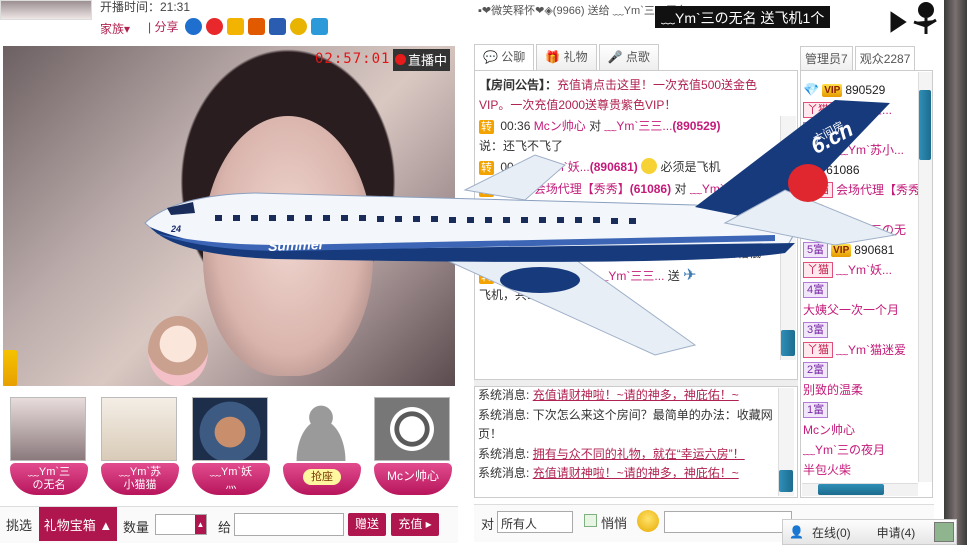 The height and width of the screenshot is (545, 967). Describe the element at coordinates (861, 290) in the screenshot. I see `user-list-row: 4富` at that location.